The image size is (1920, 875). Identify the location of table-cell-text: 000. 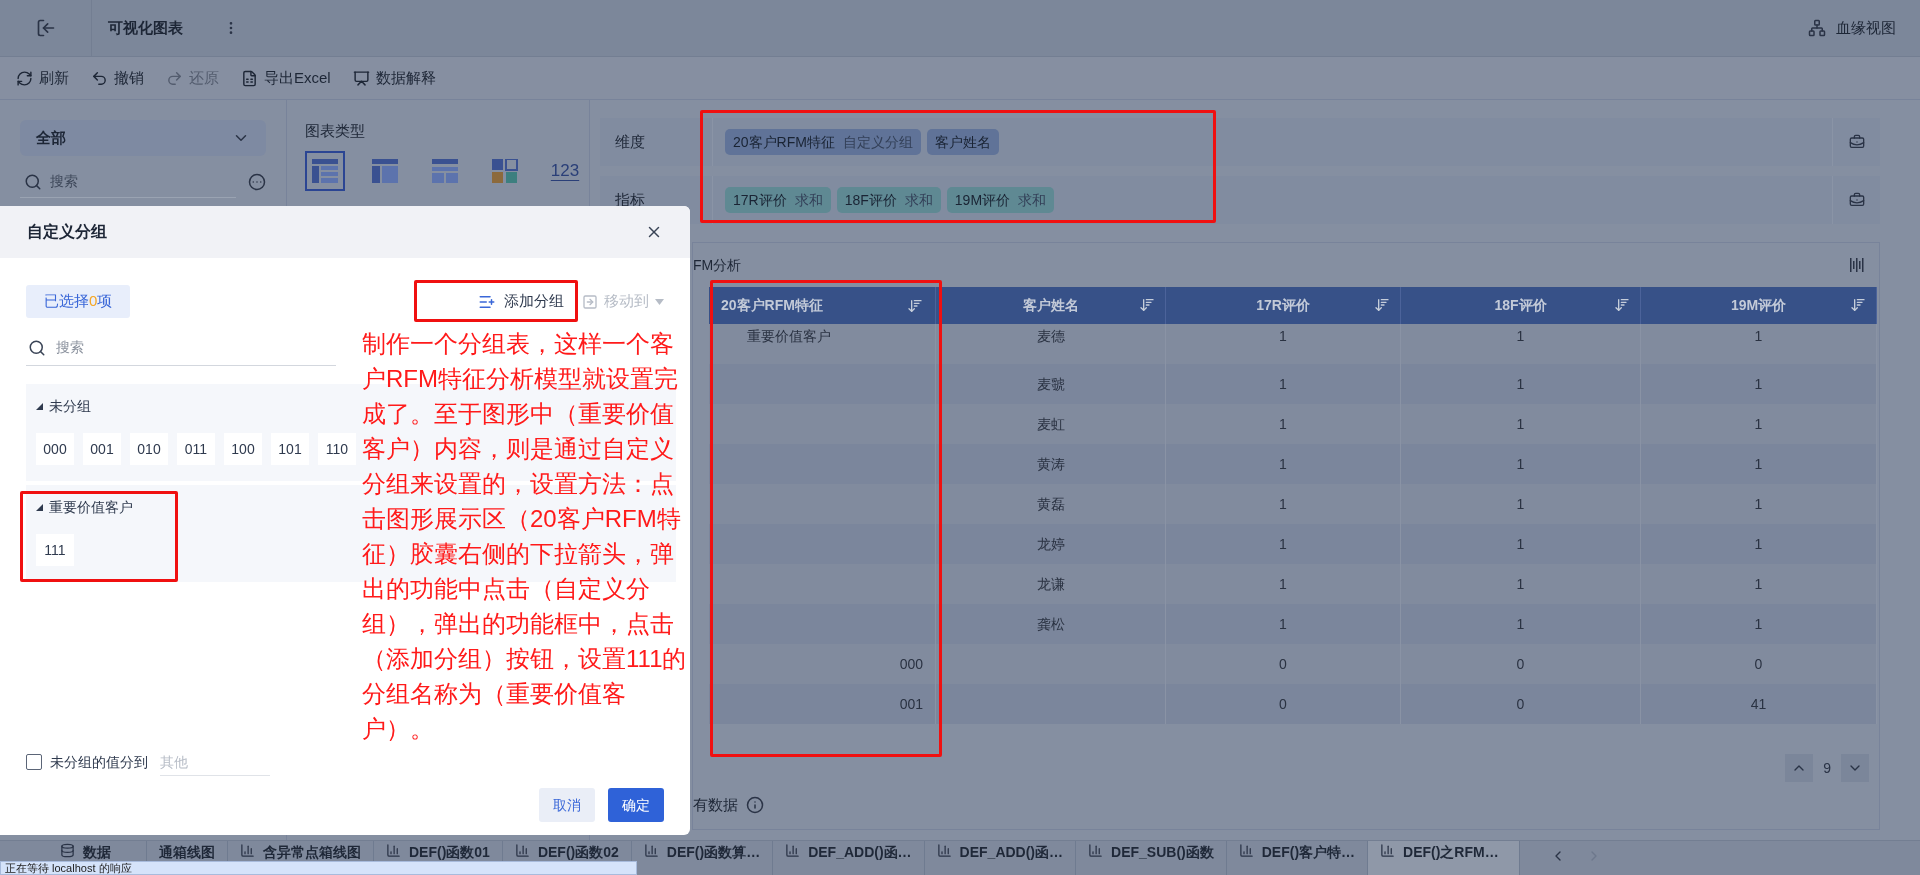
(911, 664).